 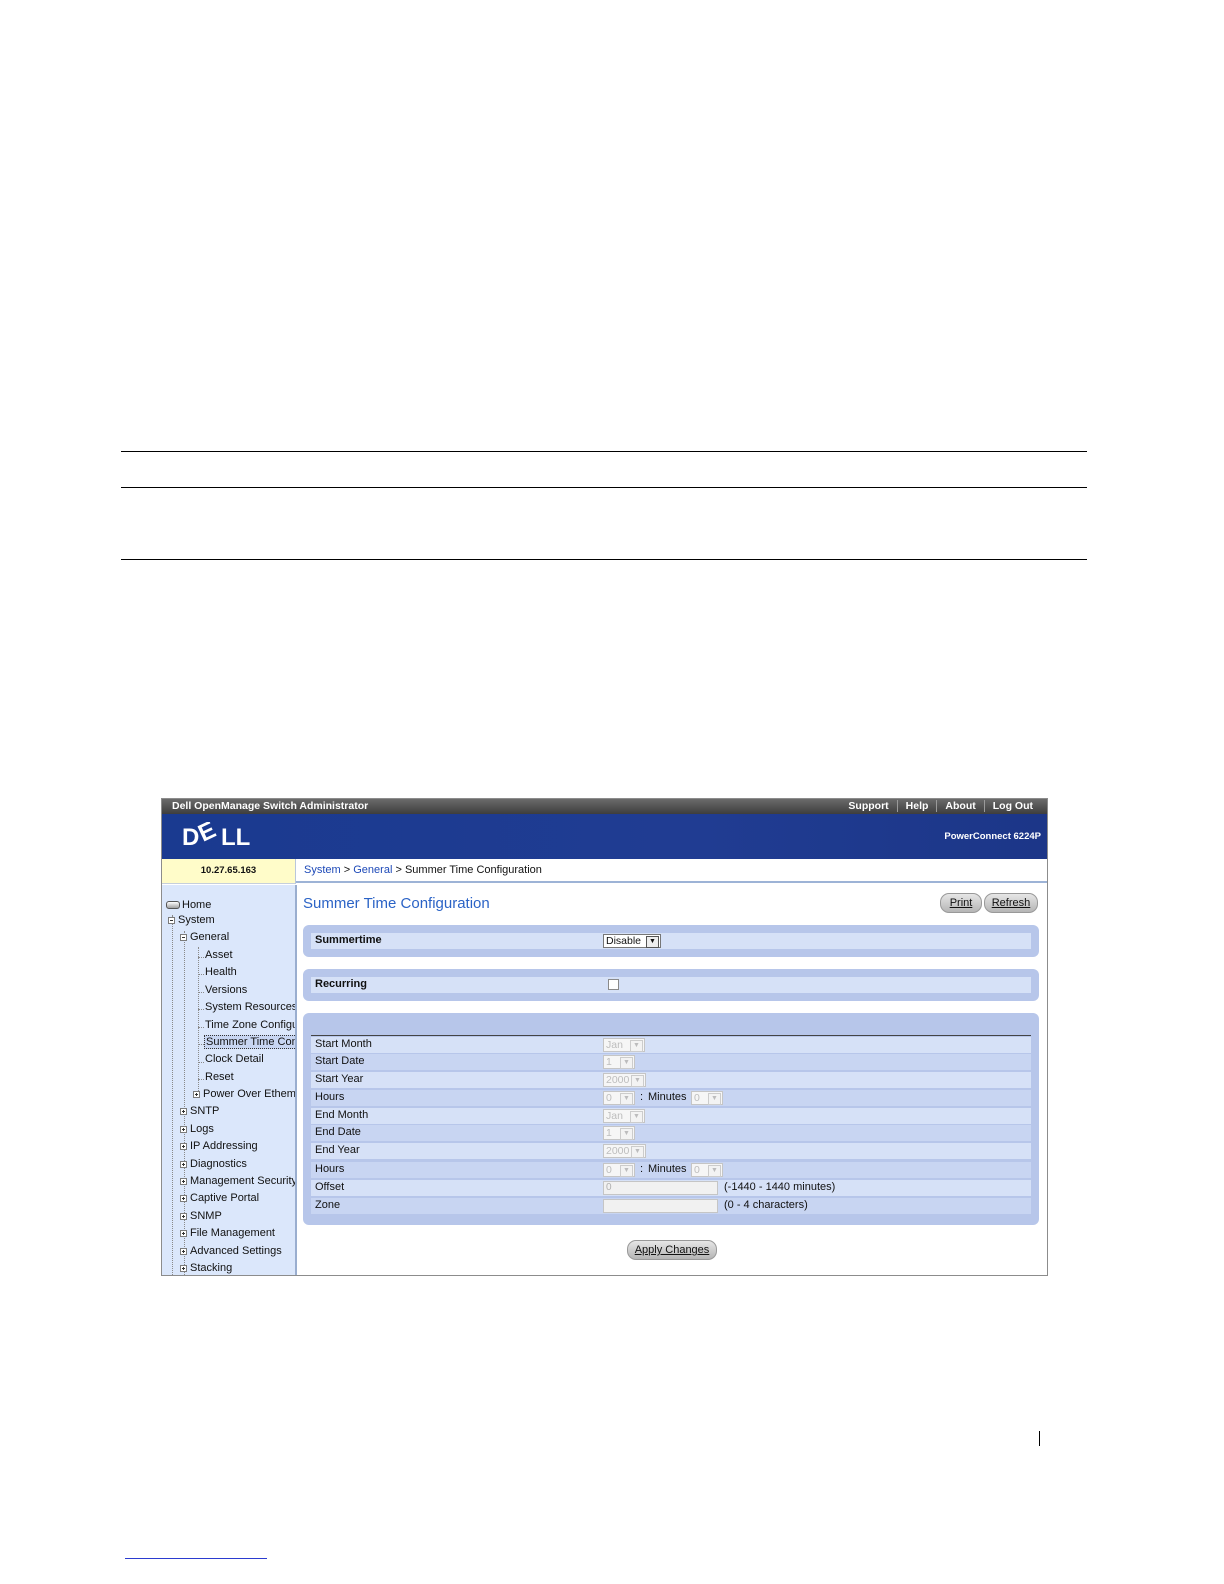 What do you see at coordinates (341, 984) in the screenshot?
I see `recurring-label: Recurring` at bounding box center [341, 984].